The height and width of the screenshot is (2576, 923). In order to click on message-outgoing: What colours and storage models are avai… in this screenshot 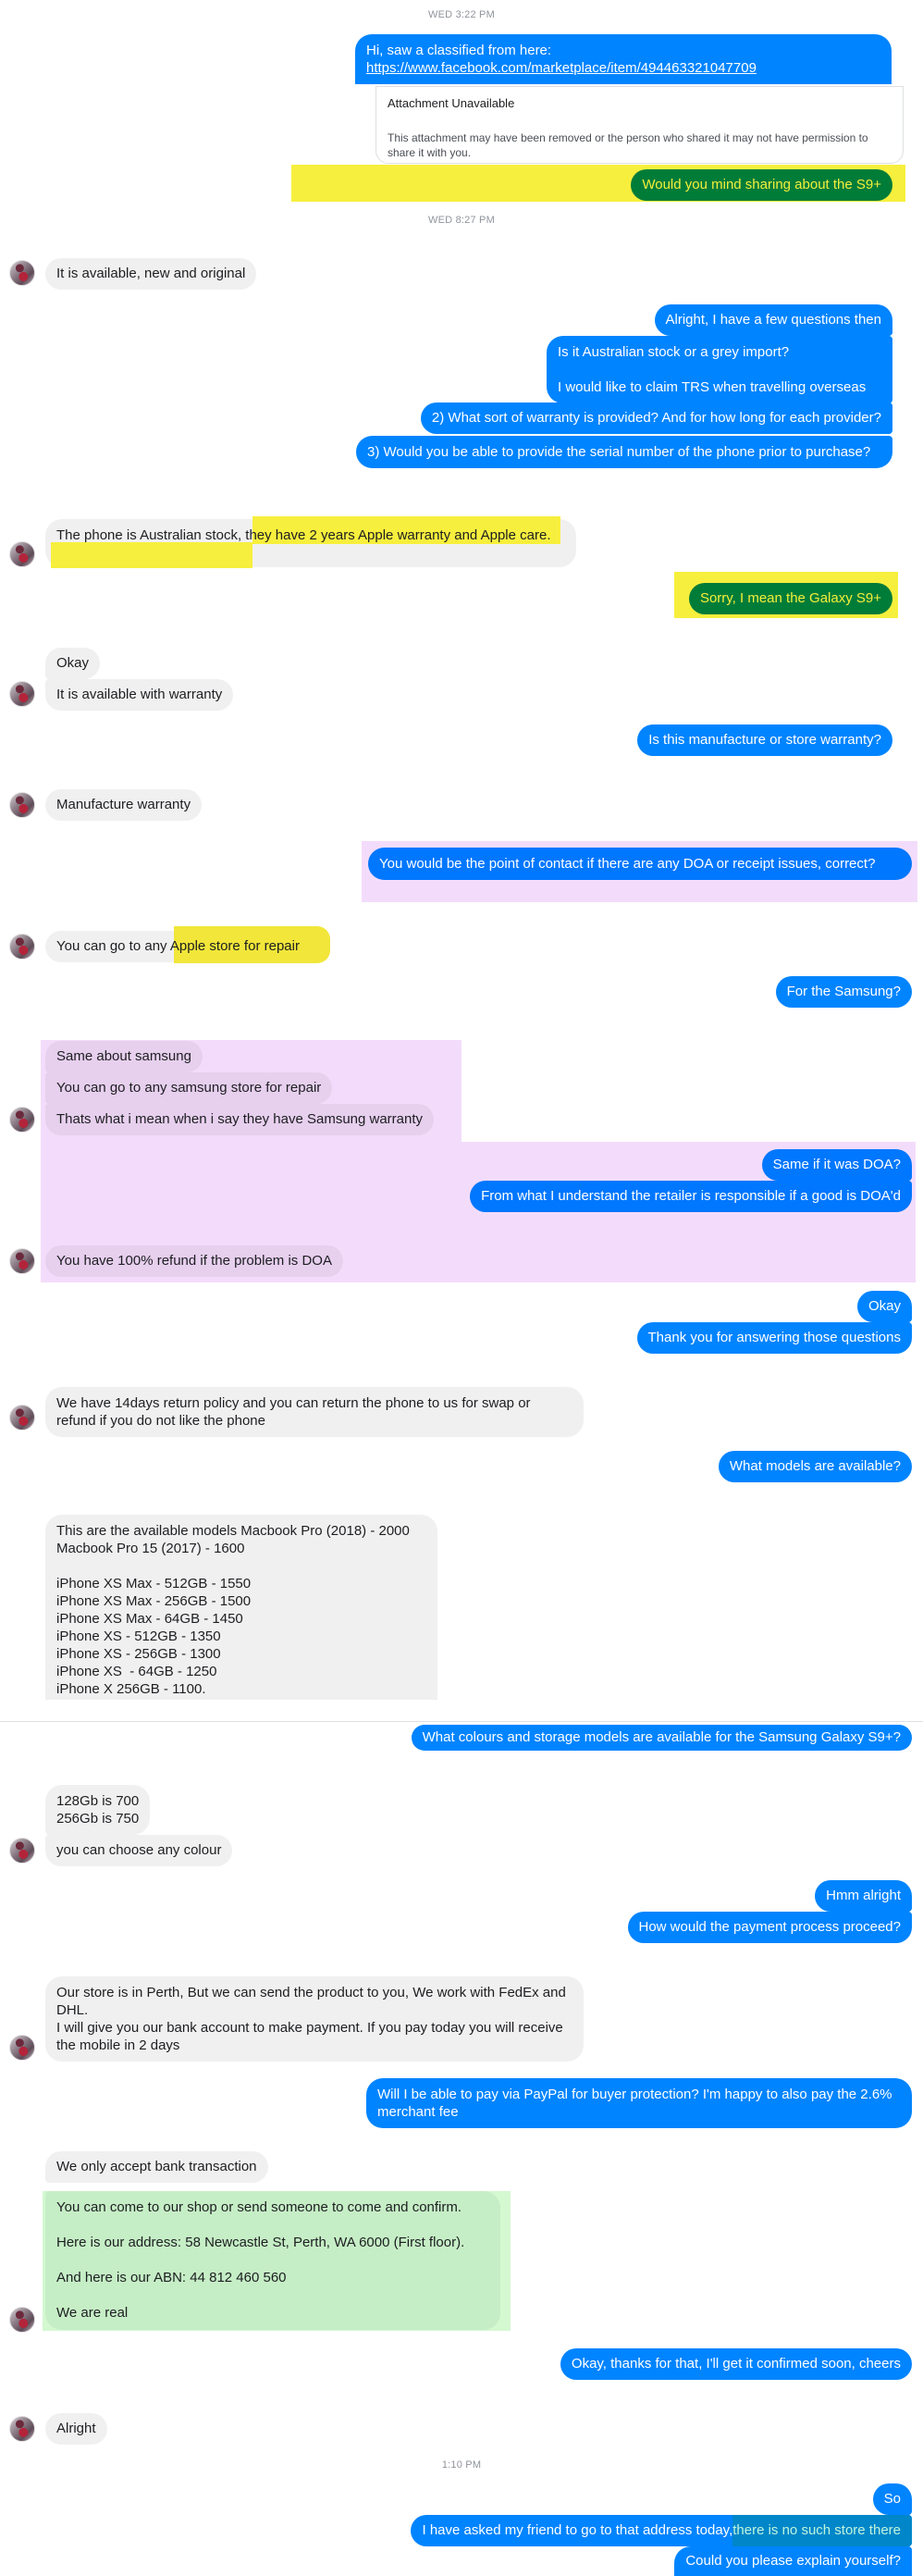, I will do `click(661, 1738)`.